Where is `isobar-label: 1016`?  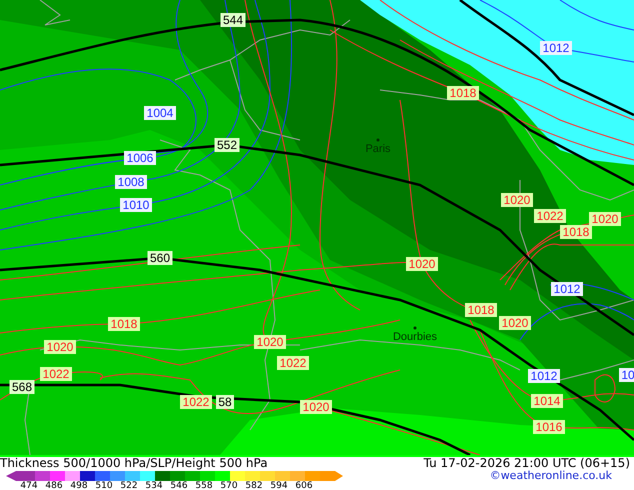
isobar-label: 1016 is located at coordinates (549, 427).